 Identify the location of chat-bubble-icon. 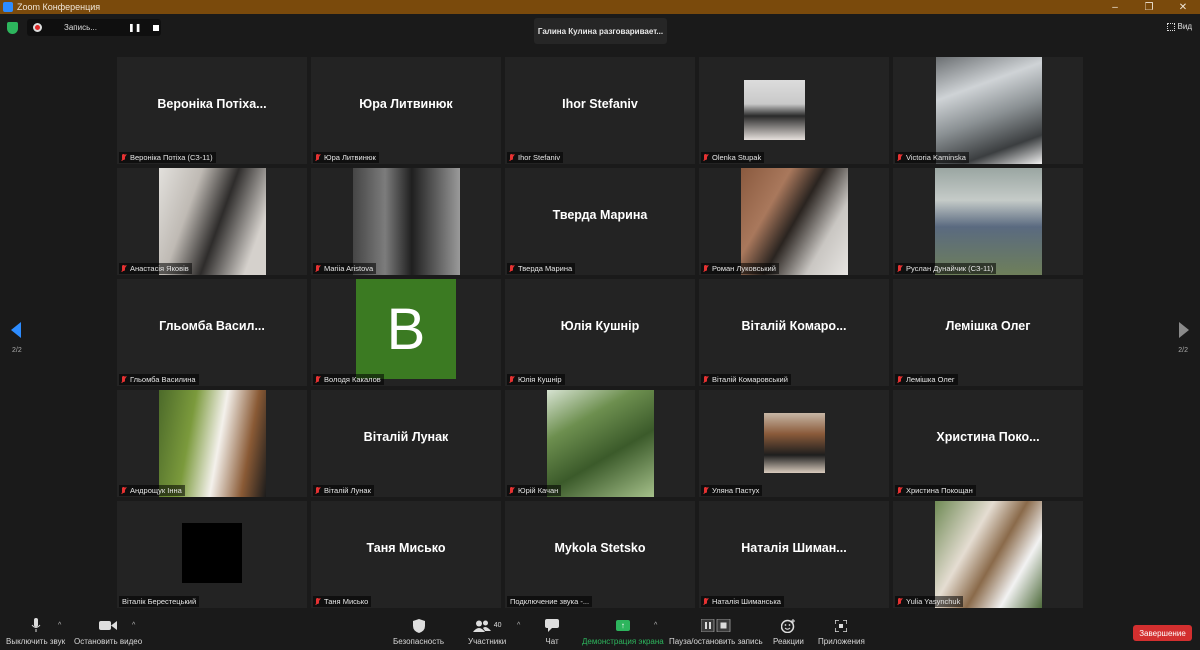
(552, 625).